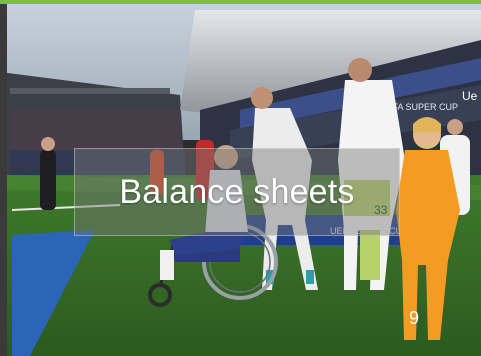  I want to click on svg-text: Ue, so click(470, 96).